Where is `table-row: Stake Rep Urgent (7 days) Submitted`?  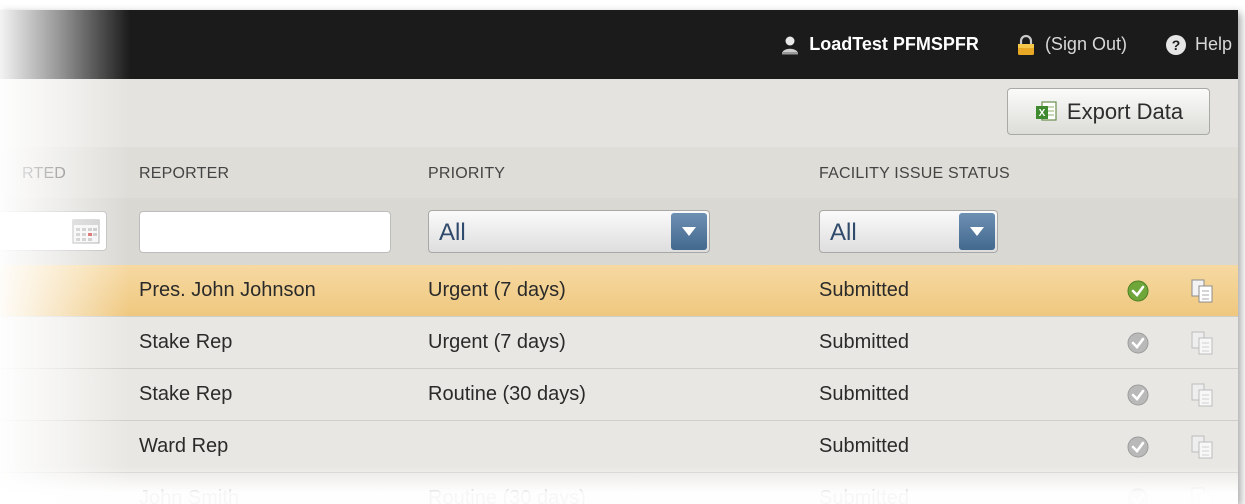
table-row: Stake Rep Urgent (7 days) Submitted is located at coordinates (619, 343).